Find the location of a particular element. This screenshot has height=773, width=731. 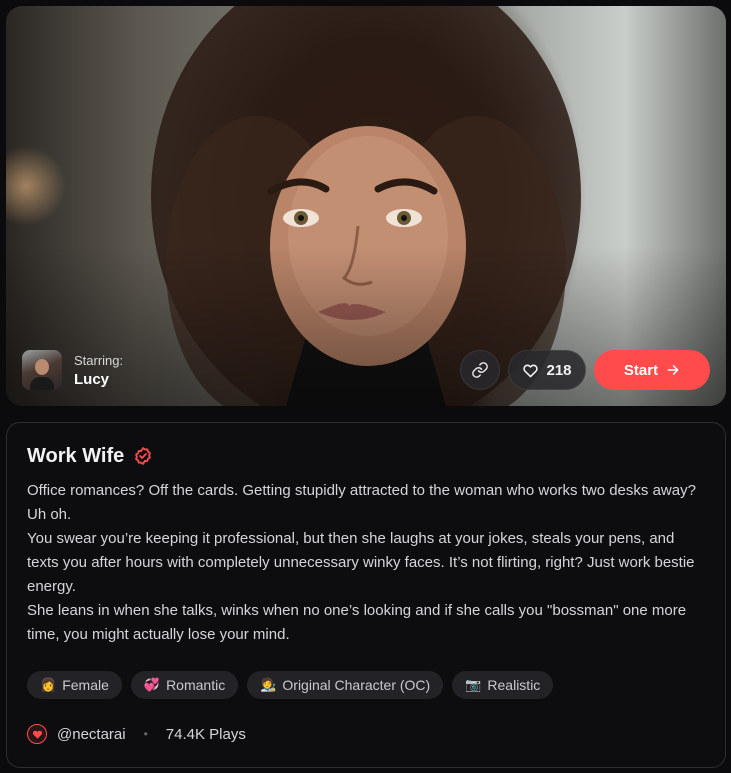

heart-outline-icon is located at coordinates (531, 370).